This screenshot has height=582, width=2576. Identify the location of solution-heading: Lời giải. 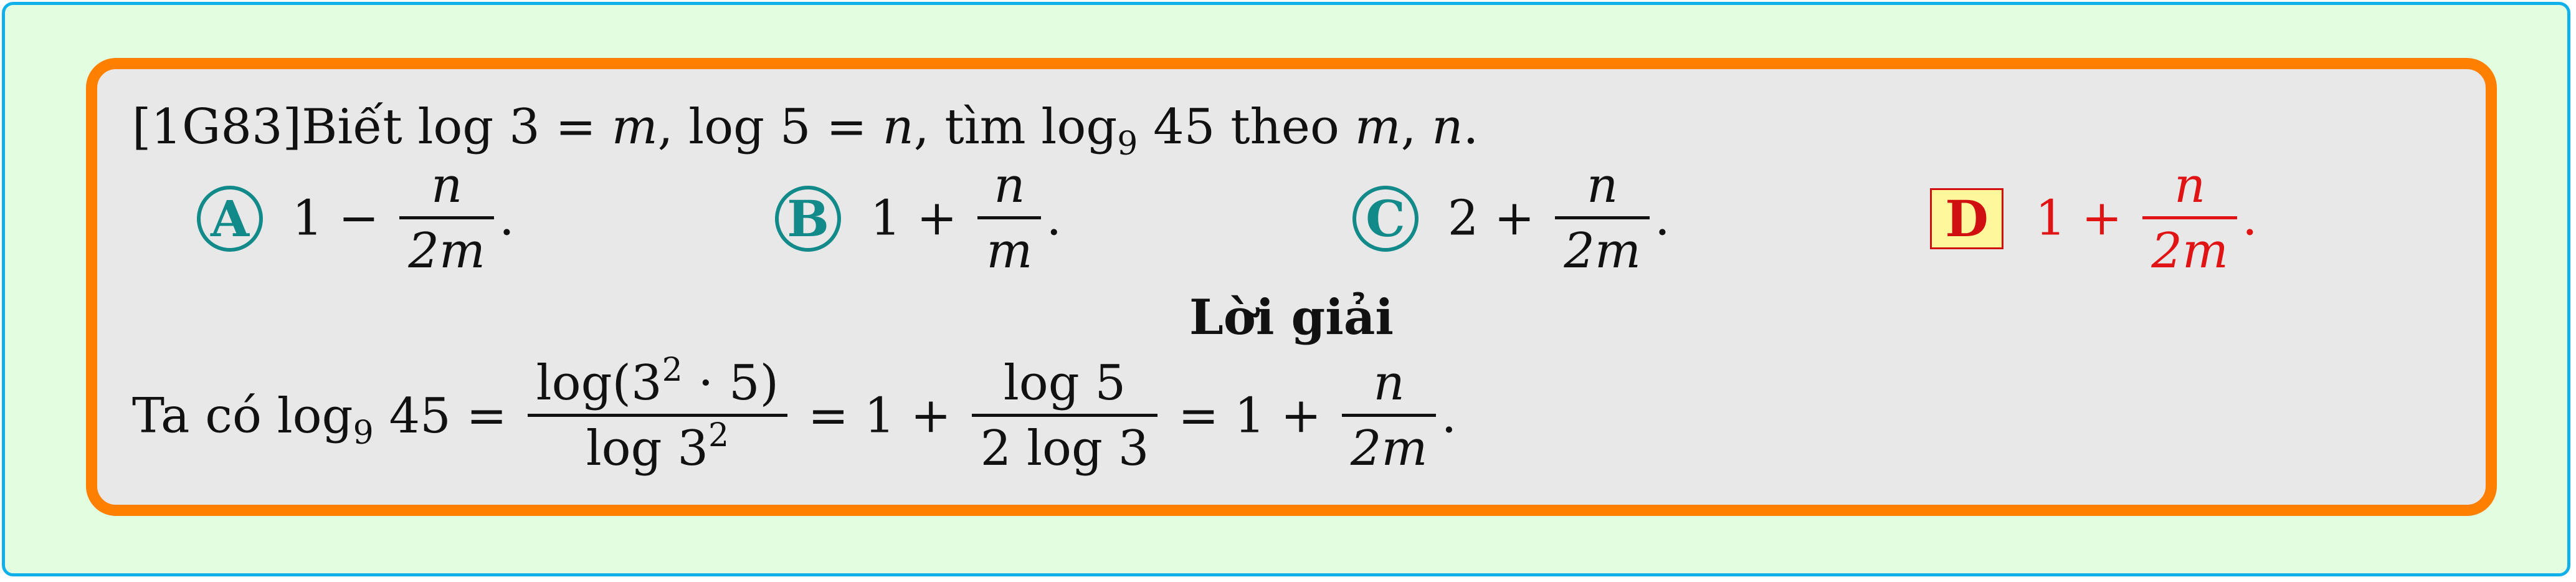
(1291, 318).